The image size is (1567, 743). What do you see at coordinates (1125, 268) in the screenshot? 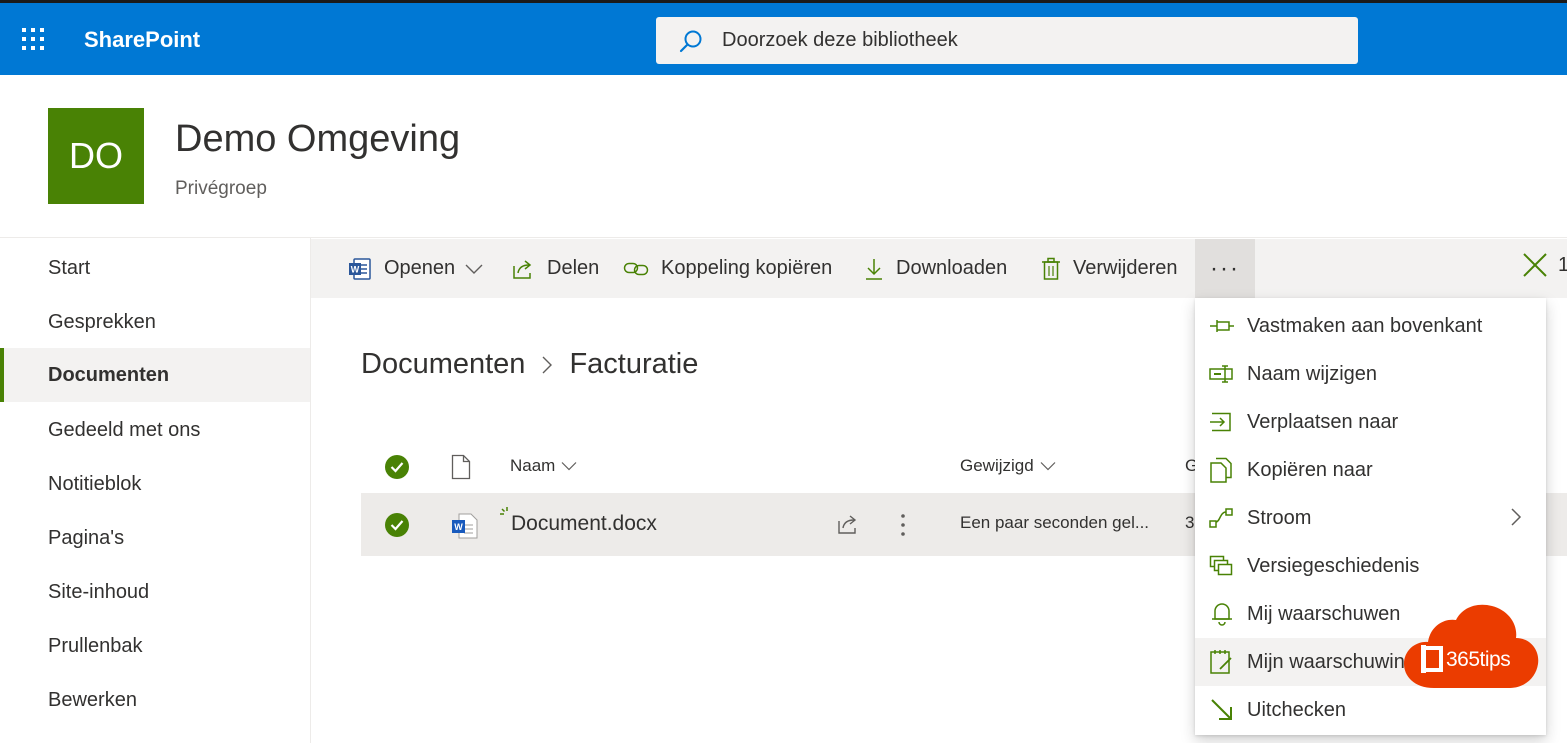
I see `delete-label: Verwijderen` at bounding box center [1125, 268].